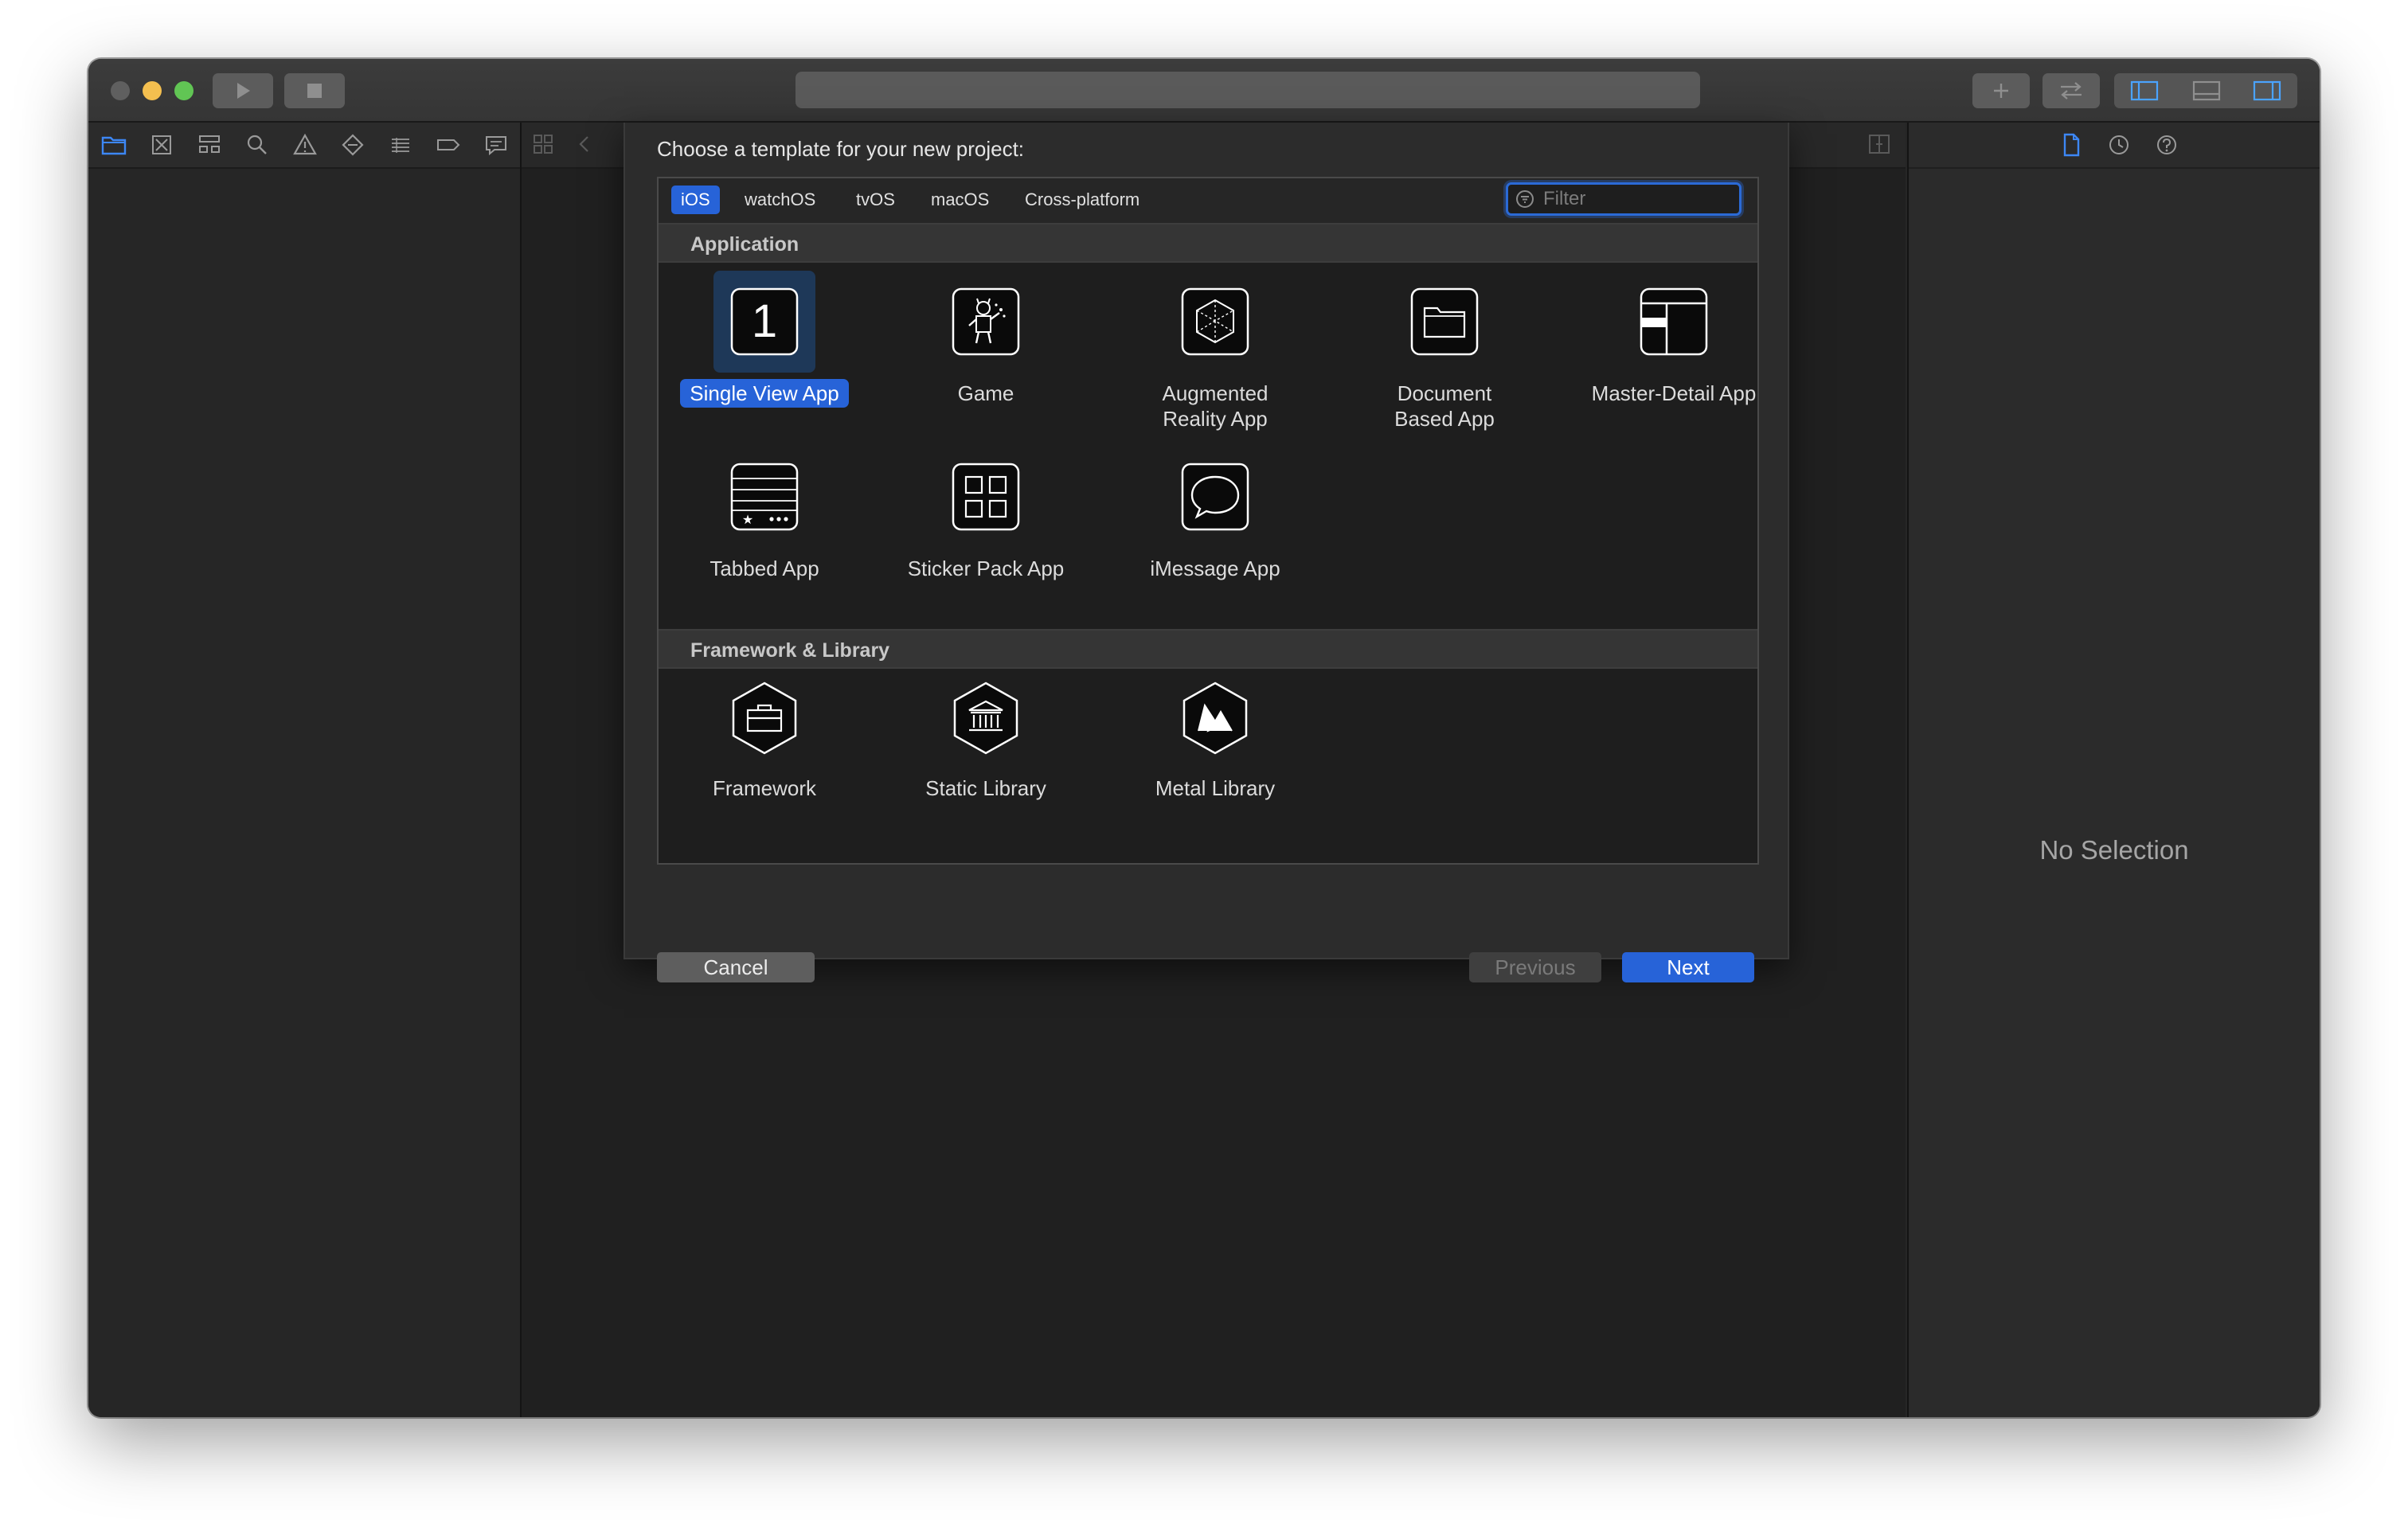 The height and width of the screenshot is (1535, 2408). I want to click on template-augmented-reality-app: Augmented Reality App, so click(1215, 352).